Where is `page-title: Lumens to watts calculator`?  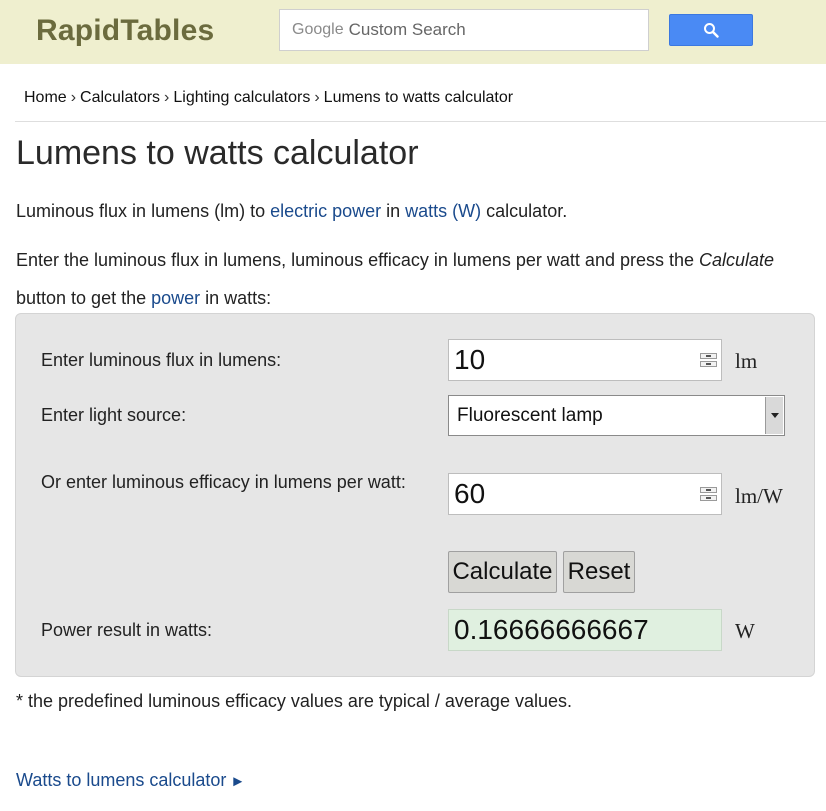 page-title: Lumens to watts calculator is located at coordinates (217, 153).